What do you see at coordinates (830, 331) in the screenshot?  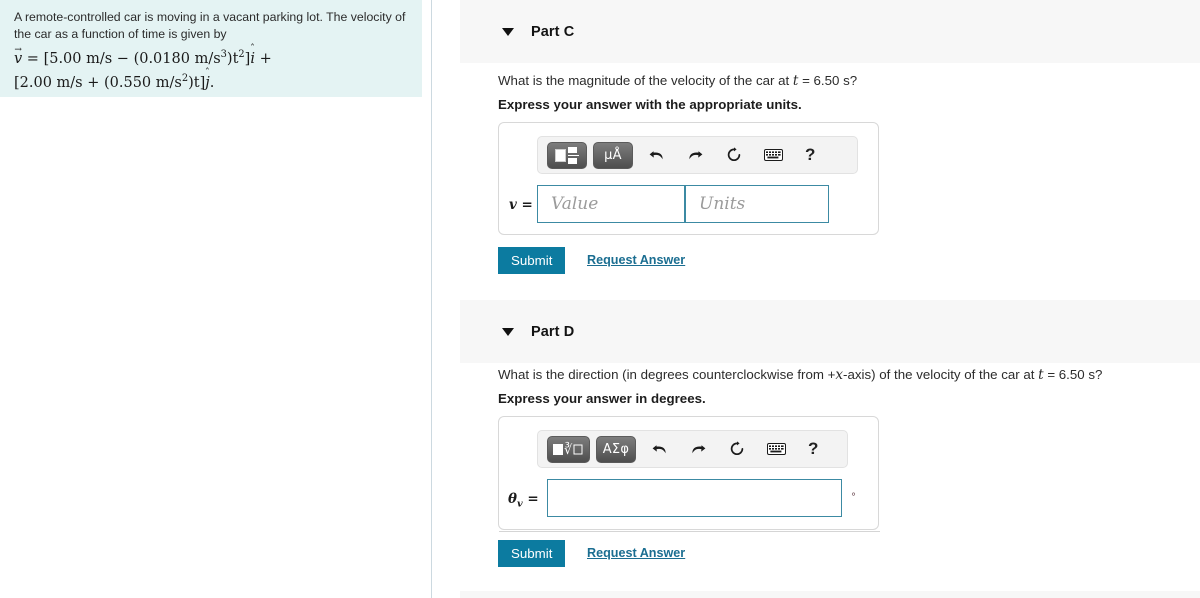 I see `part-d-header: Part D` at bounding box center [830, 331].